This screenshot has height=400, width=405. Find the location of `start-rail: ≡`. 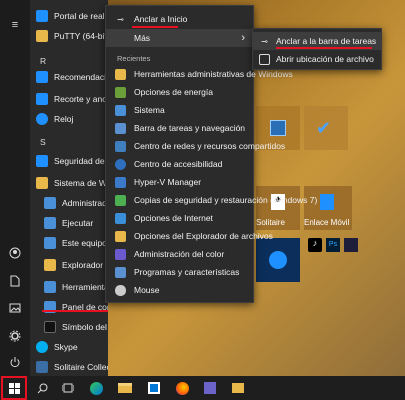

start-rail: ≡ is located at coordinates (15, 188).